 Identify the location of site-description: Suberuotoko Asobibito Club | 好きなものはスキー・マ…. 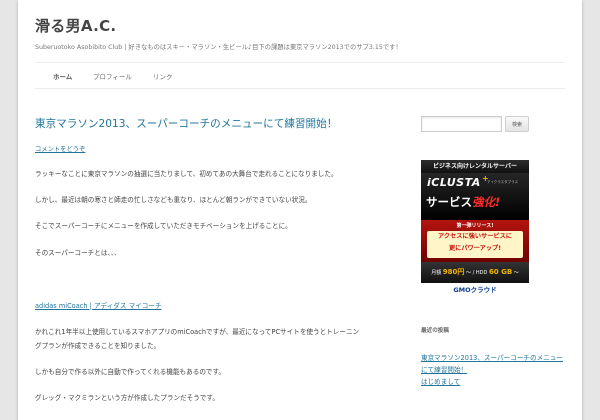
(218, 47).